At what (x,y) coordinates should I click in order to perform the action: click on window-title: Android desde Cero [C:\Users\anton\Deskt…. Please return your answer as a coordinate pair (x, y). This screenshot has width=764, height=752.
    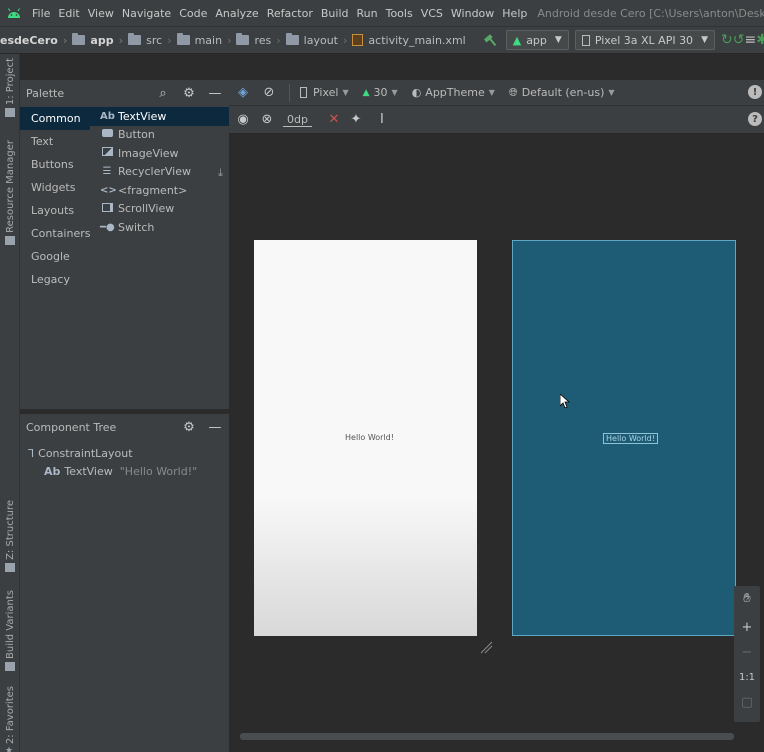
    Looking at the image, I should click on (650, 13).